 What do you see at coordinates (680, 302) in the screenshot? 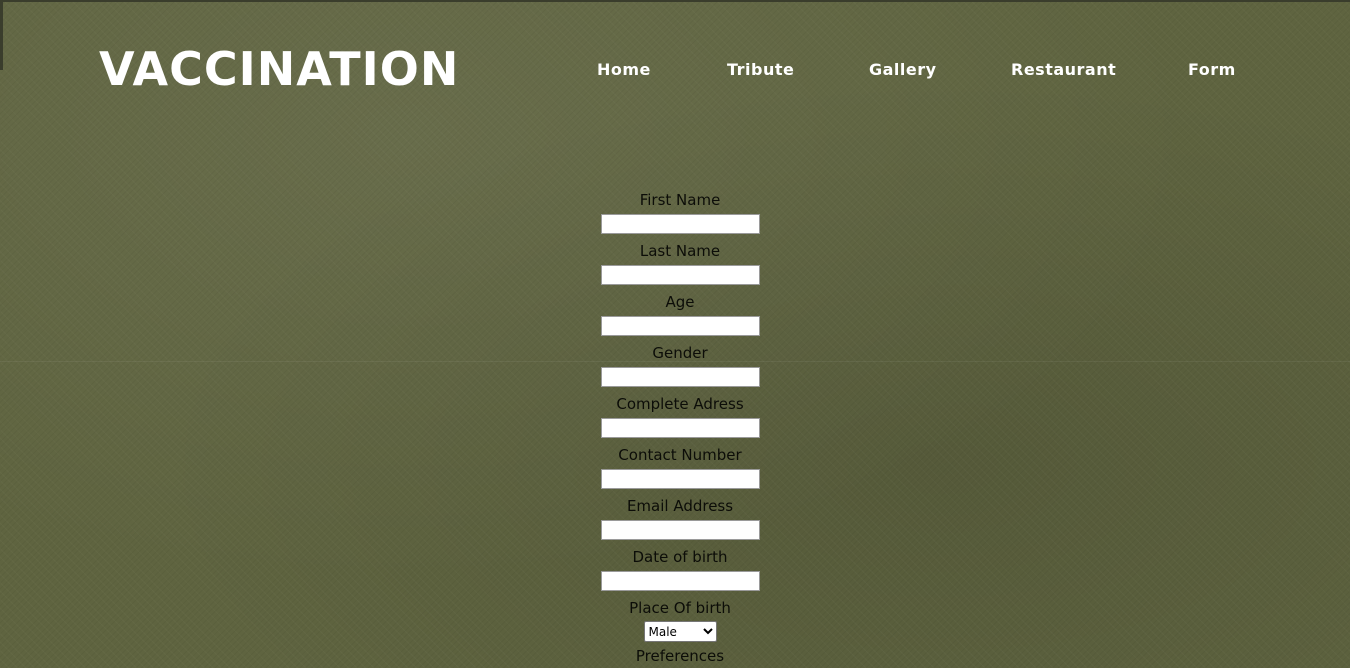
I see `age-label: Age` at bounding box center [680, 302].